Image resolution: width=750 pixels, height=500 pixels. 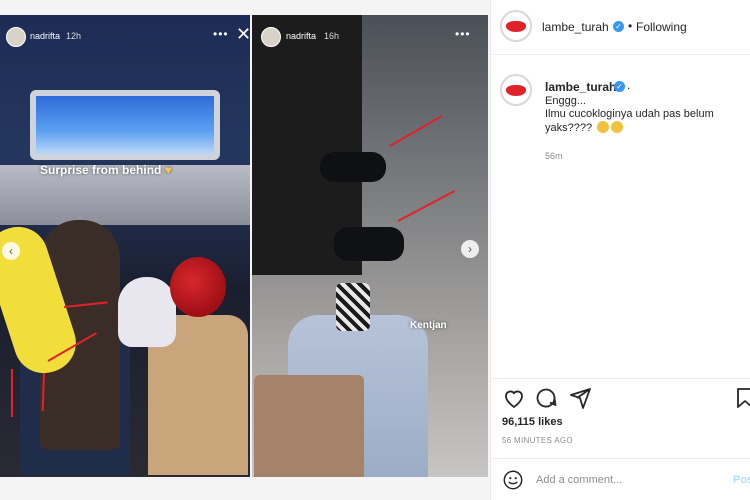 I want to click on chevron-left-icon: ‹, so click(x=11, y=251).